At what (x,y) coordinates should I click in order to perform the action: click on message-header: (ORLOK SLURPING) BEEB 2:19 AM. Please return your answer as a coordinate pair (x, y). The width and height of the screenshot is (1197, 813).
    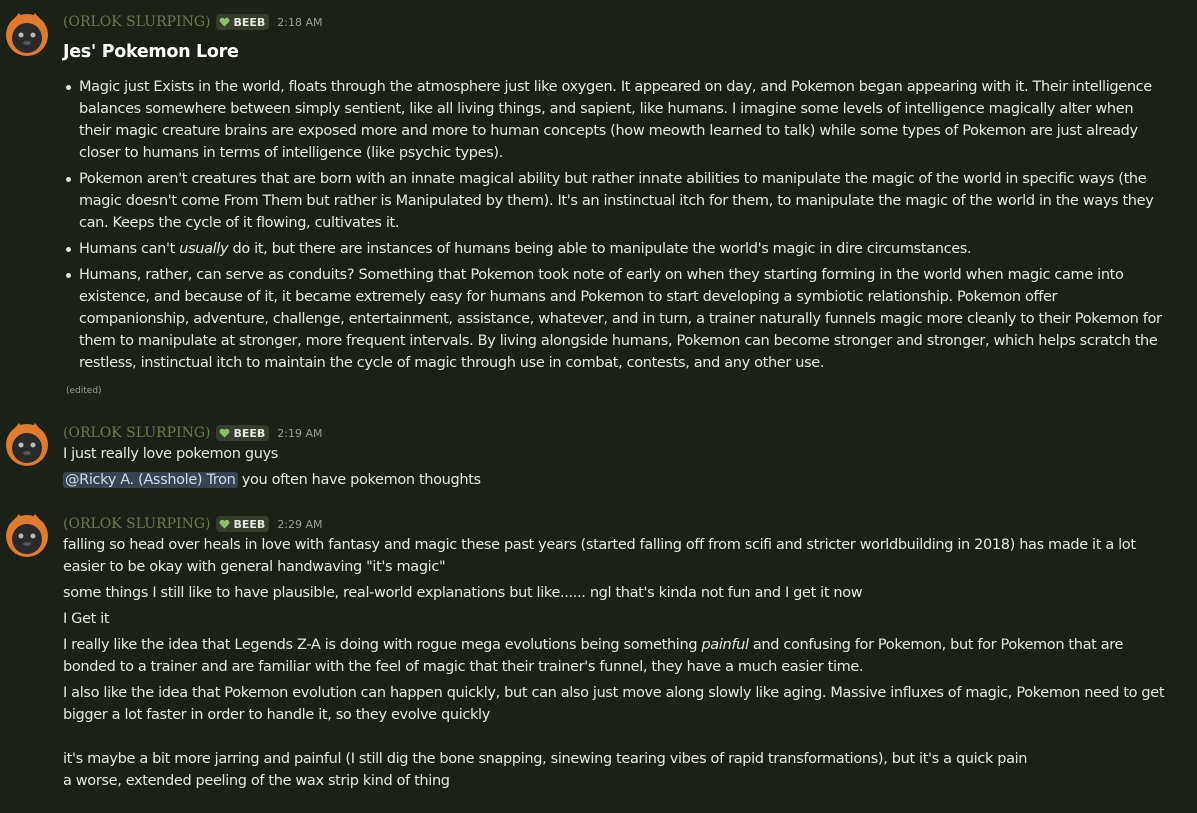
    Looking at the image, I should click on (193, 433).